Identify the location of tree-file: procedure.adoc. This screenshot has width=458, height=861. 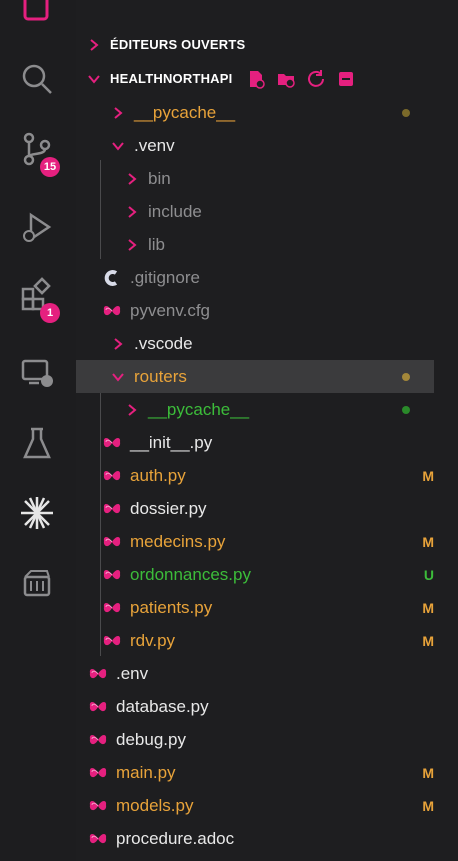
(255, 838).